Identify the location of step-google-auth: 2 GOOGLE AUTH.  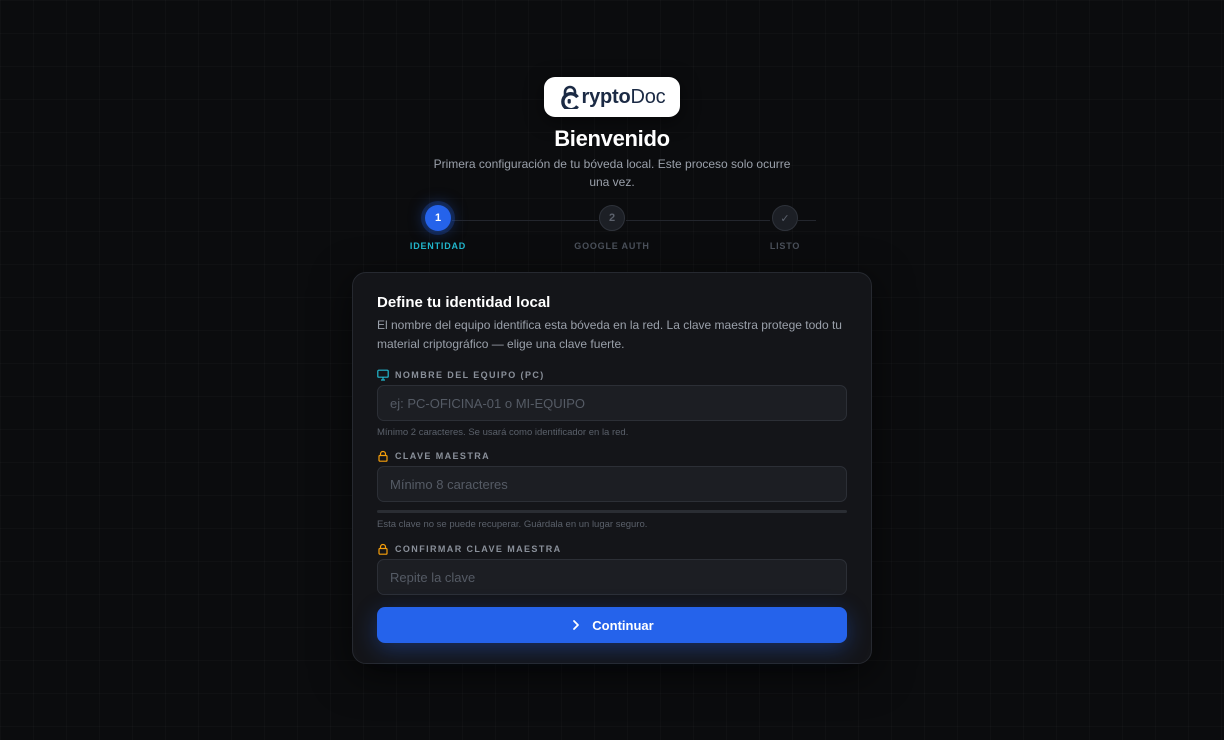
(612, 228).